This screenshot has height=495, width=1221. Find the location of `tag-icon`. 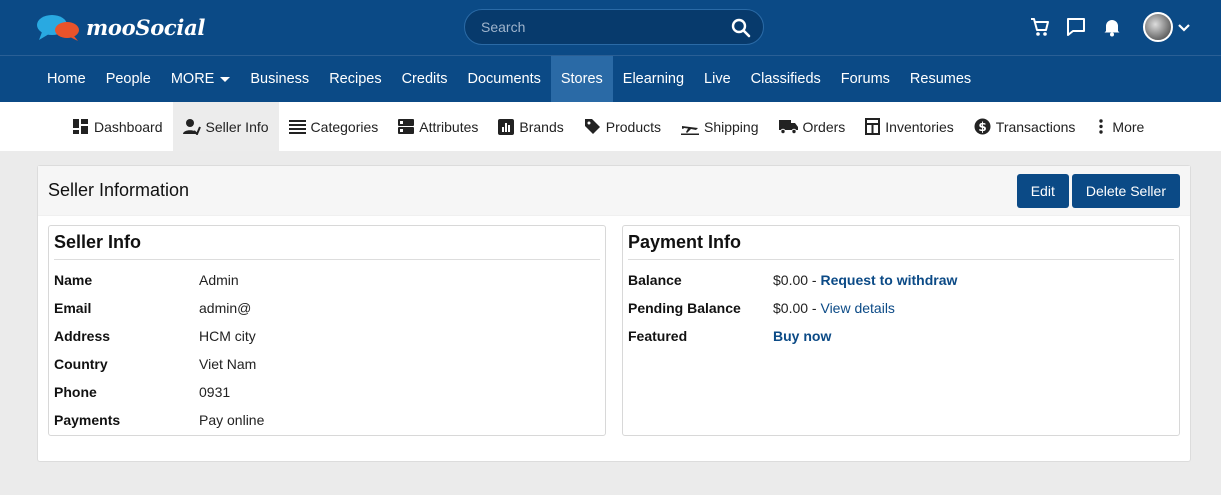

tag-icon is located at coordinates (592, 126).